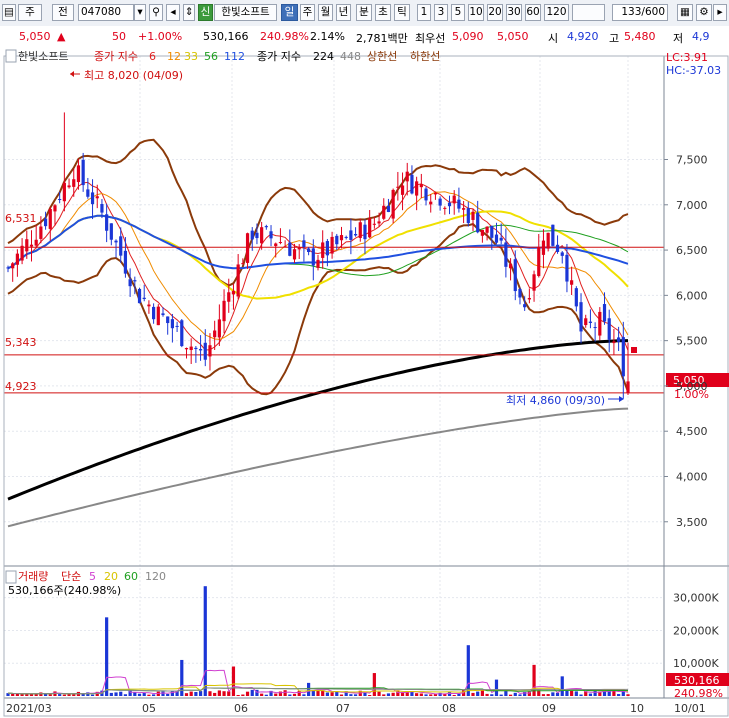 This screenshot has width=729, height=718. I want to click on volume-ma5: 5, so click(92, 576).